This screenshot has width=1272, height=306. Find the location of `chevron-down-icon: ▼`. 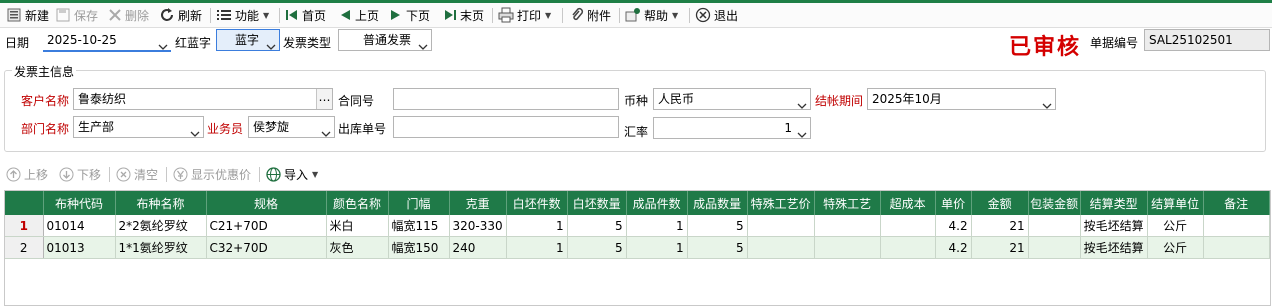

chevron-down-icon: ▼ is located at coordinates (675, 15).